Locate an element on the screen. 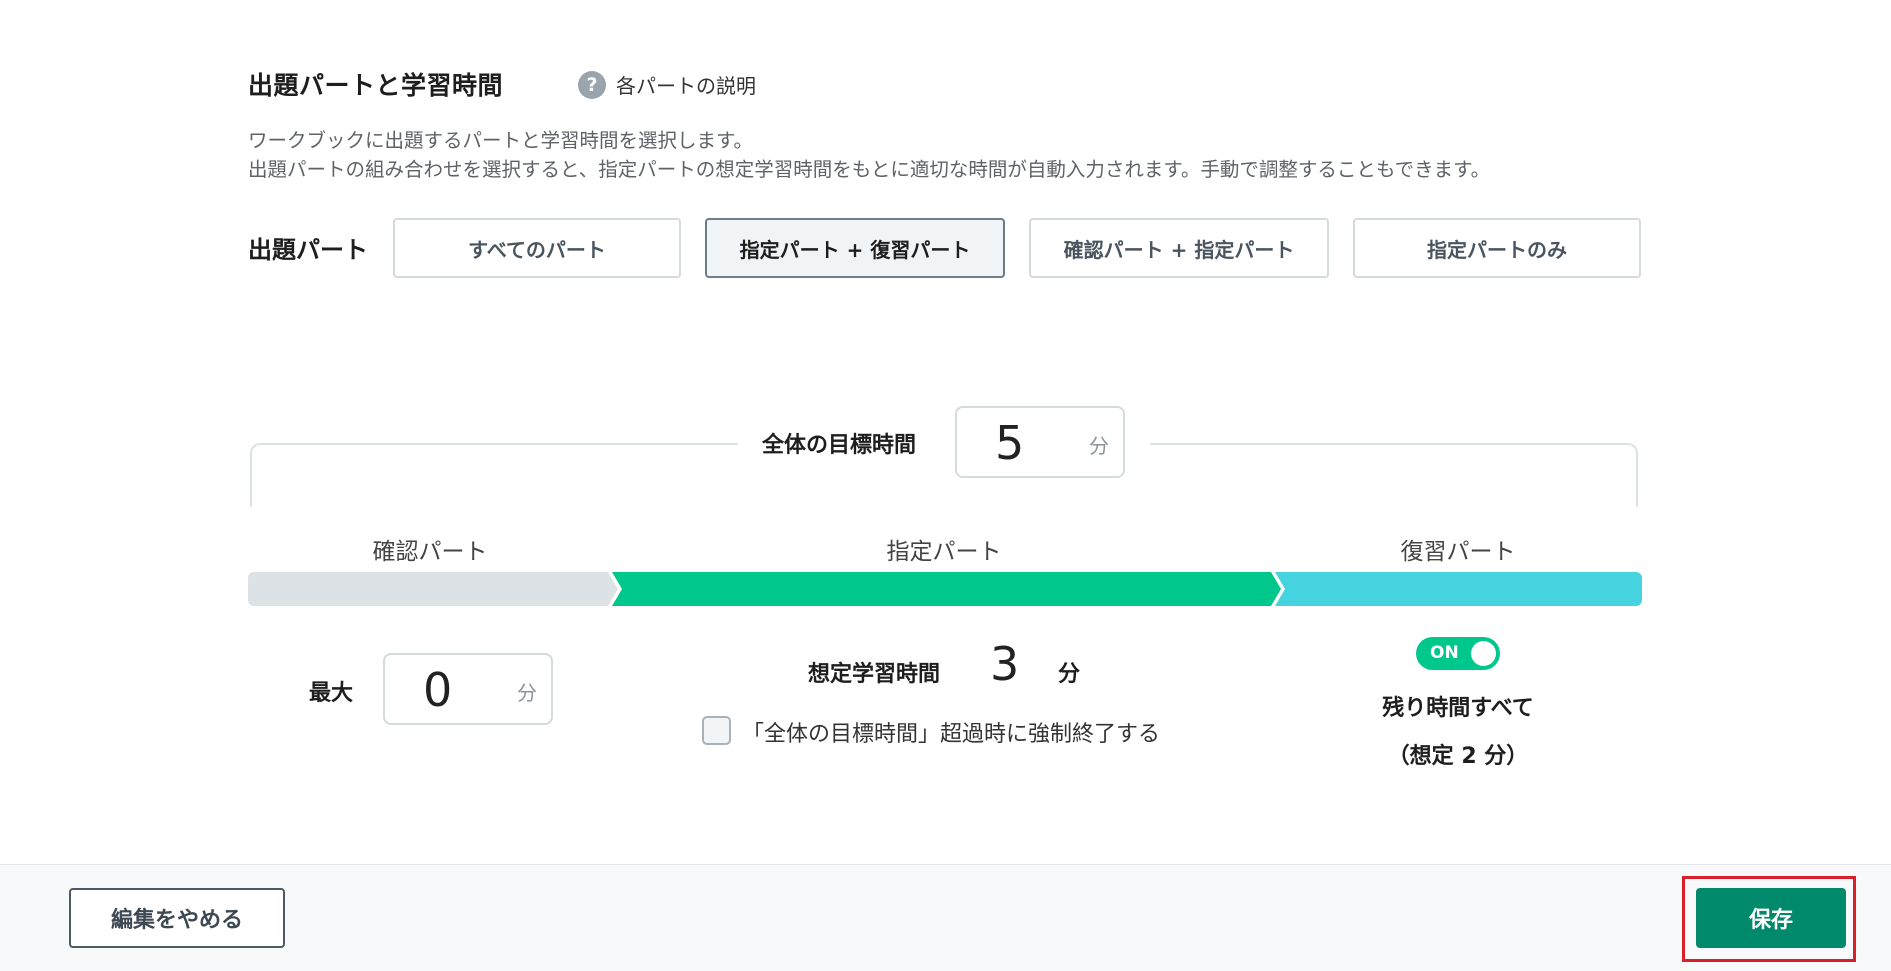  total-target-input: 5 分 is located at coordinates (1040, 442).